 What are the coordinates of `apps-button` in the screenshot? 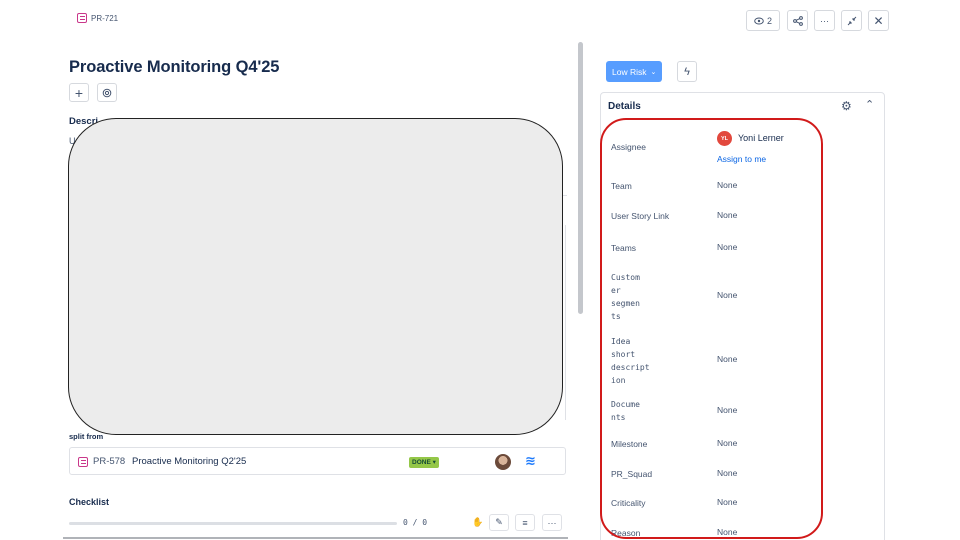 It's located at (107, 92).